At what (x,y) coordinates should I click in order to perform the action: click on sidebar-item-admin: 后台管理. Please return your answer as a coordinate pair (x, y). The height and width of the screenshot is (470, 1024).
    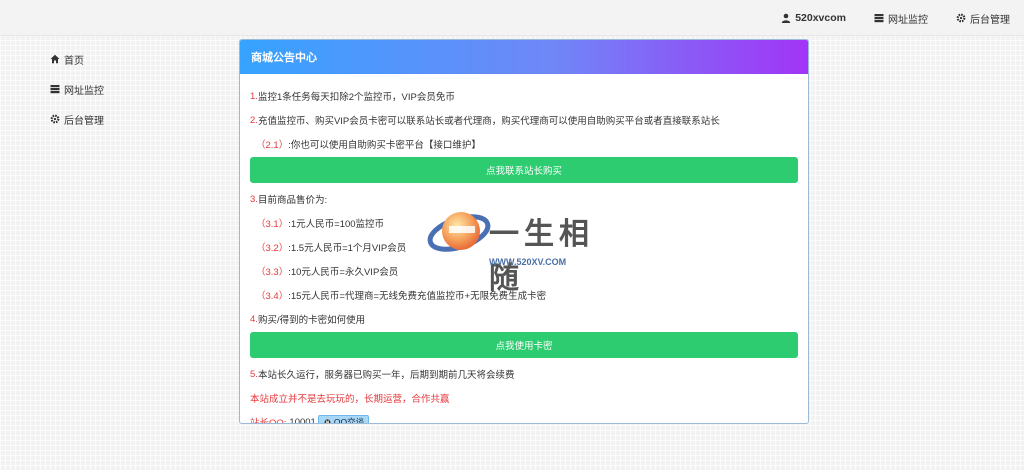
    Looking at the image, I should click on (110, 119).